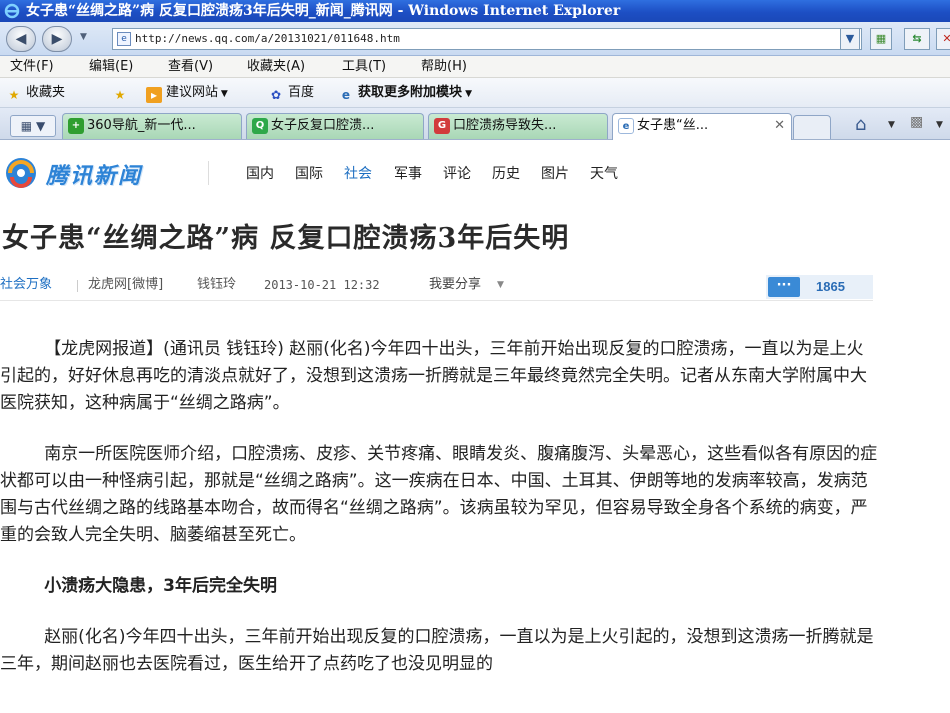 The width and height of the screenshot is (950, 713). What do you see at coordinates (455, 285) in the screenshot?
I see `share-button: 我要分享` at bounding box center [455, 285].